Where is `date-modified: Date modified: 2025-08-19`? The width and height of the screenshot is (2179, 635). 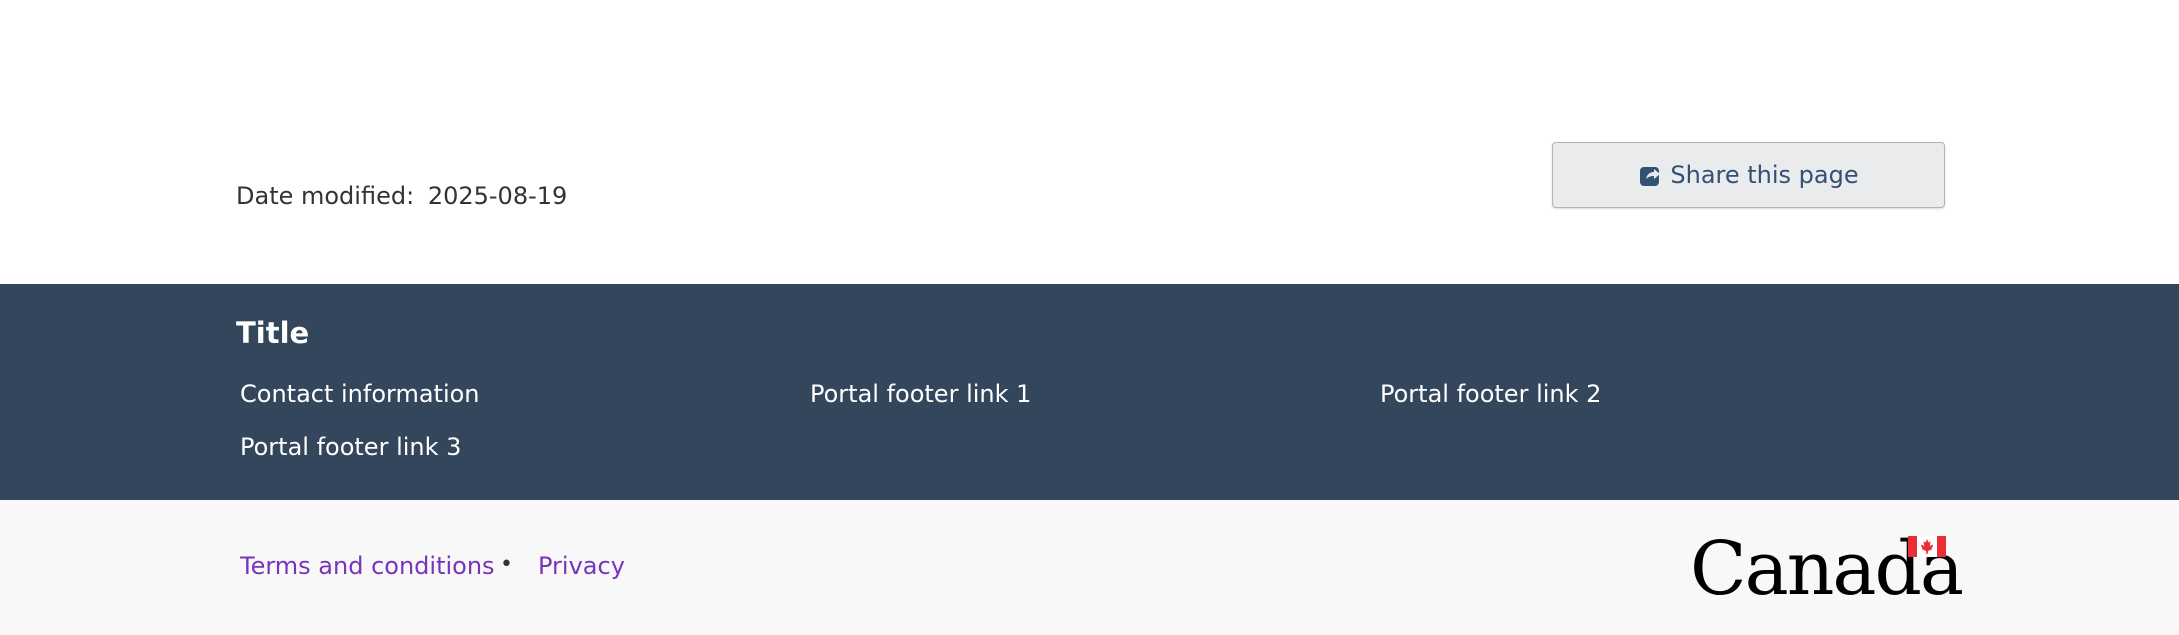
date-modified: Date modified: 2025-08-19 is located at coordinates (401, 196).